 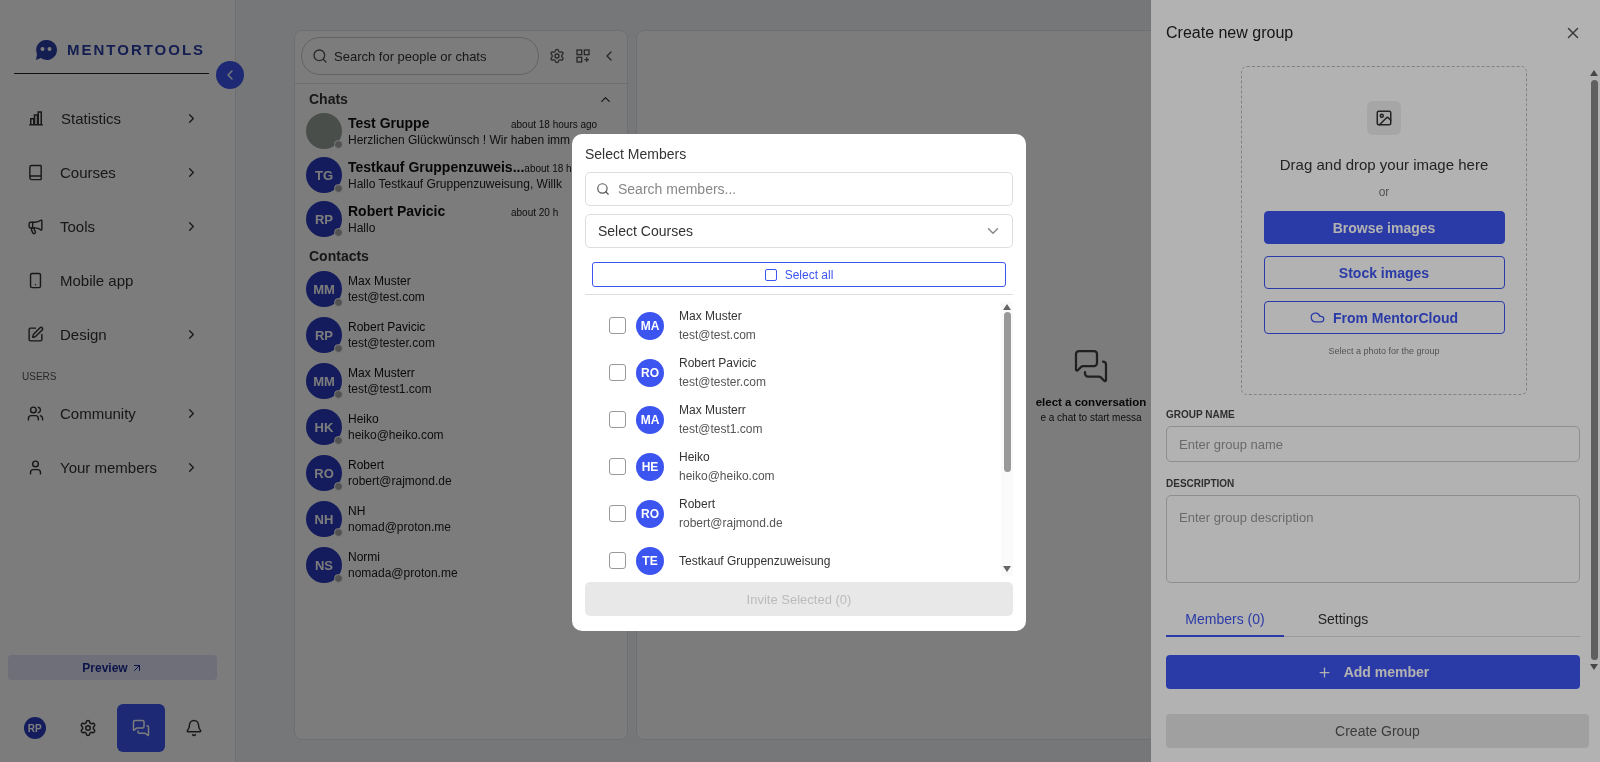 I want to click on pen-icon, so click(x=35, y=334).